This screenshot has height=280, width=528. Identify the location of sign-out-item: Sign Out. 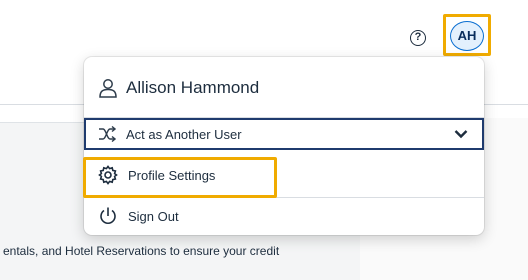
(138, 216).